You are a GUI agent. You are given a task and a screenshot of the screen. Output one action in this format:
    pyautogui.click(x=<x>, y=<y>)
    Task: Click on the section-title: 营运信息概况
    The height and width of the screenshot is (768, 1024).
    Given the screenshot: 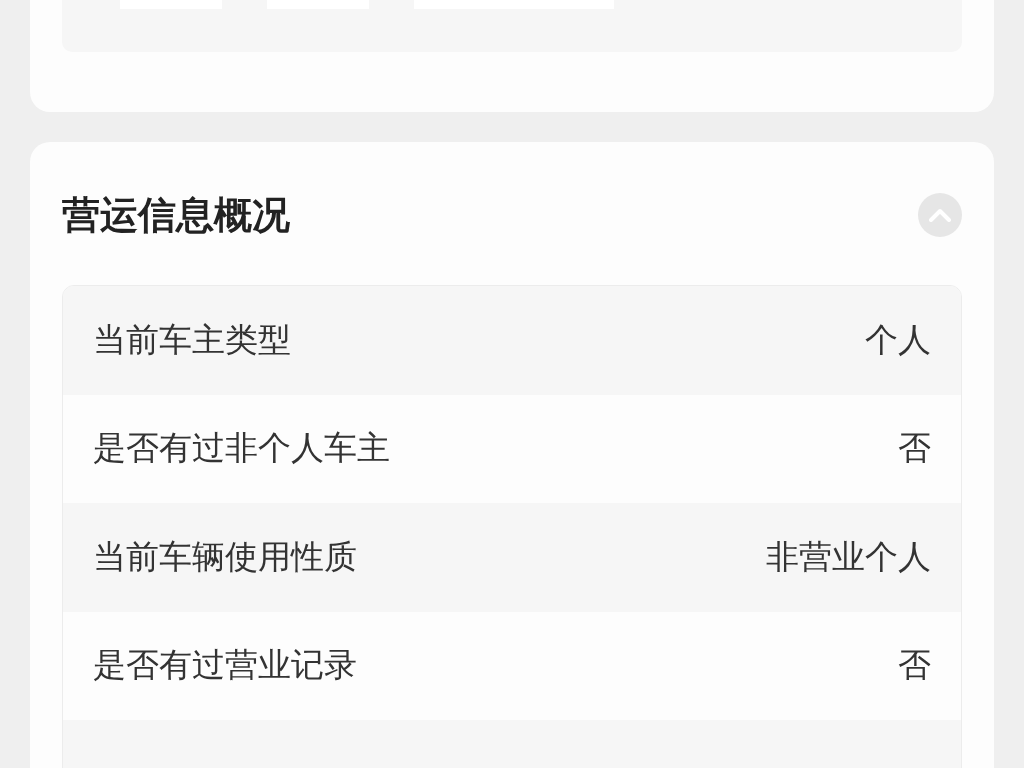 What is the action you would take?
    pyautogui.click(x=176, y=215)
    